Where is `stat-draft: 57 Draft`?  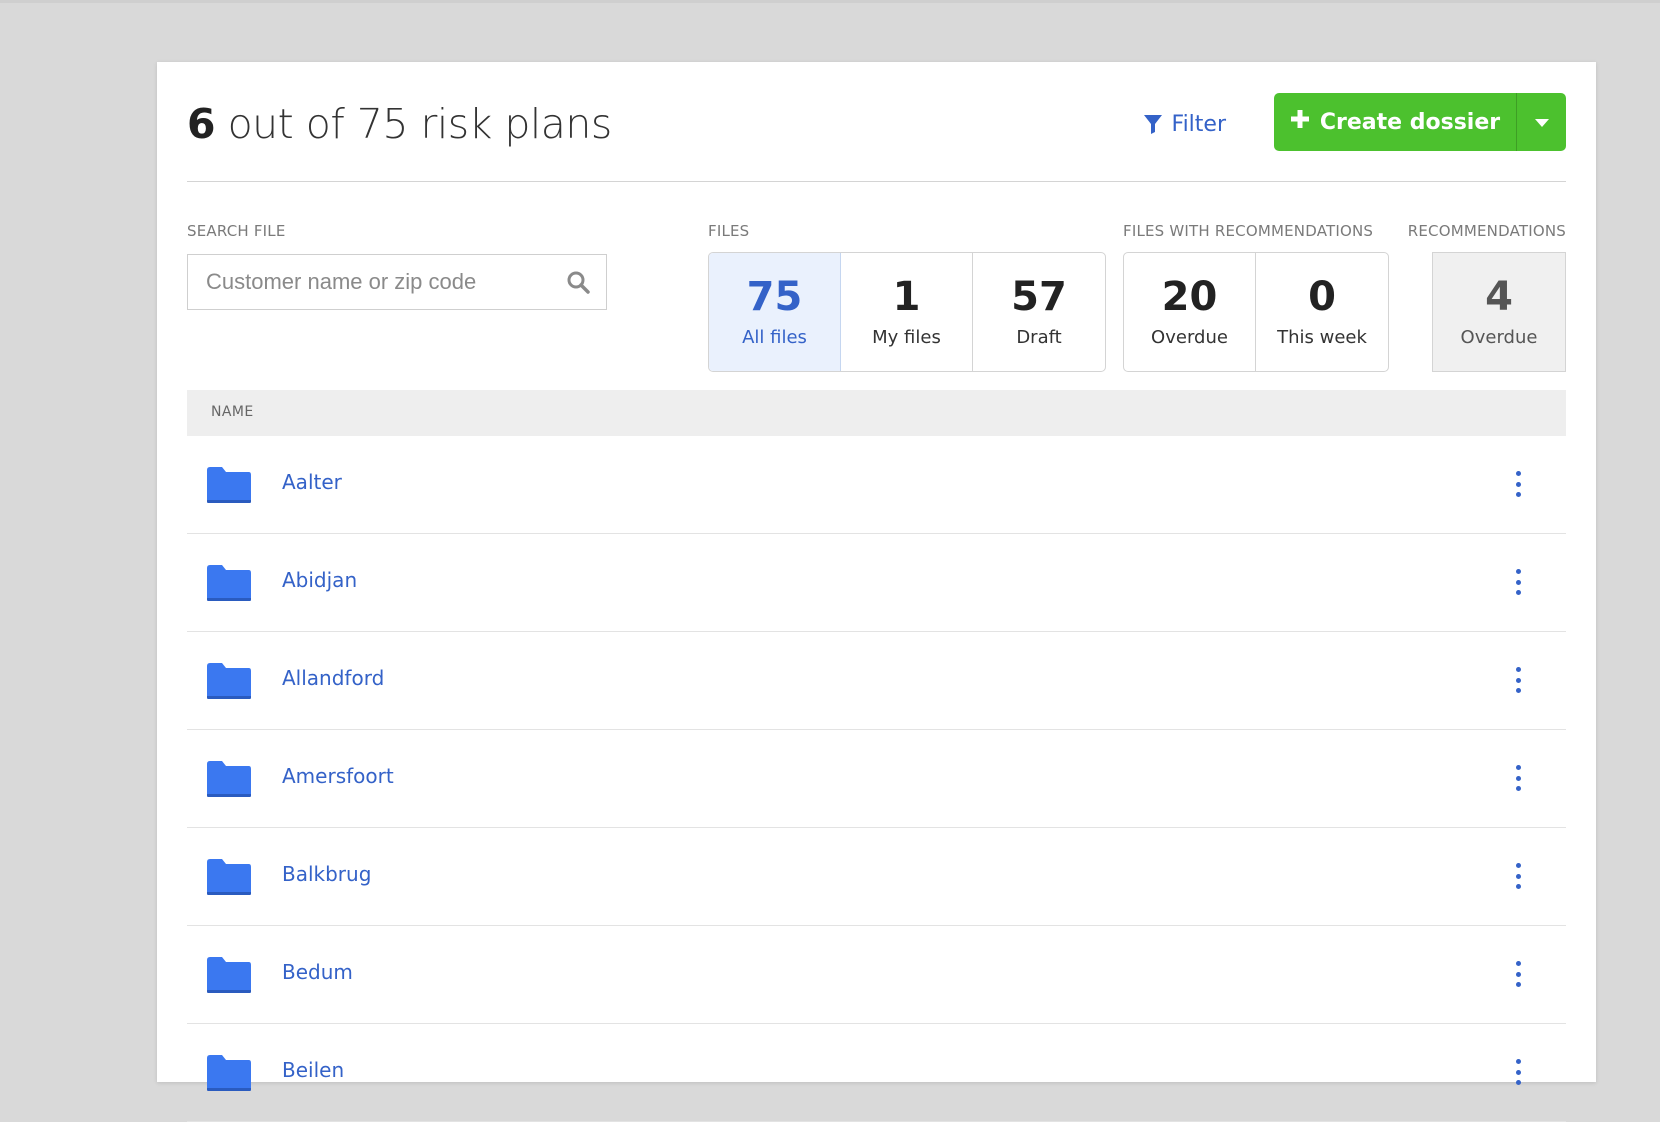
stat-draft: 57 Draft is located at coordinates (1039, 312).